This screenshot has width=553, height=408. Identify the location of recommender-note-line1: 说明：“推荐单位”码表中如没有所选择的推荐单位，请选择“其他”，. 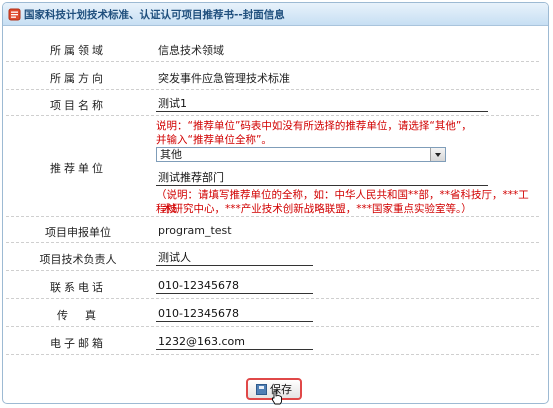
(314, 126).